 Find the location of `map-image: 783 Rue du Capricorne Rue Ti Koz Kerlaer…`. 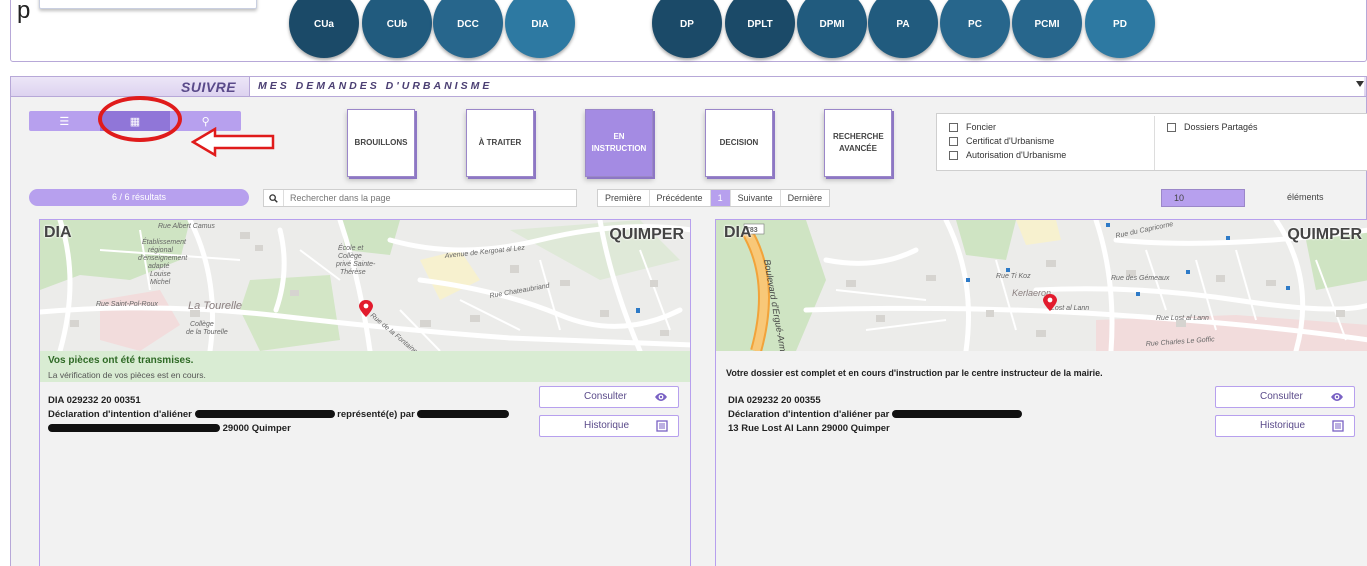

map-image: 783 Rue du Capricorne Rue Ti Koz Kerlaer… is located at coordinates (1041, 285).